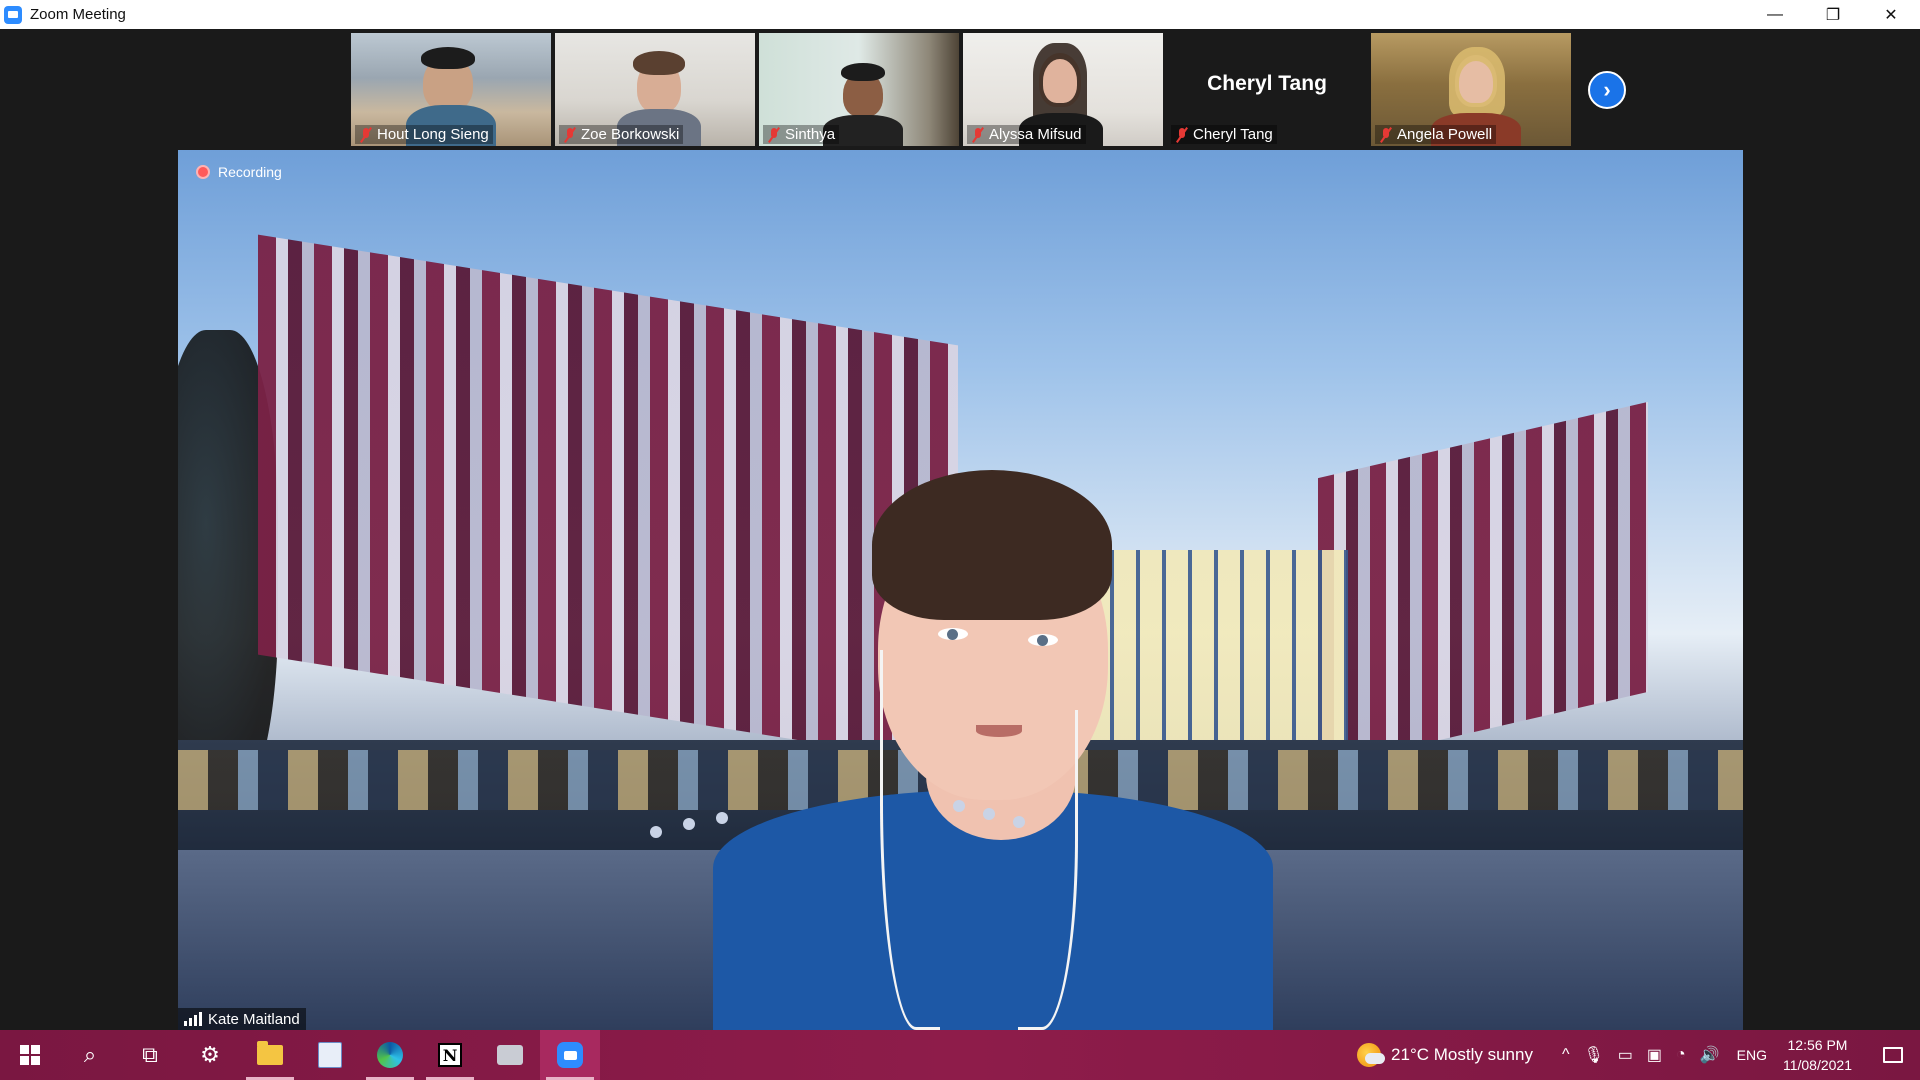  Describe the element at coordinates (1710, 1055) in the screenshot. I see `volume-icon: 🔊` at that location.